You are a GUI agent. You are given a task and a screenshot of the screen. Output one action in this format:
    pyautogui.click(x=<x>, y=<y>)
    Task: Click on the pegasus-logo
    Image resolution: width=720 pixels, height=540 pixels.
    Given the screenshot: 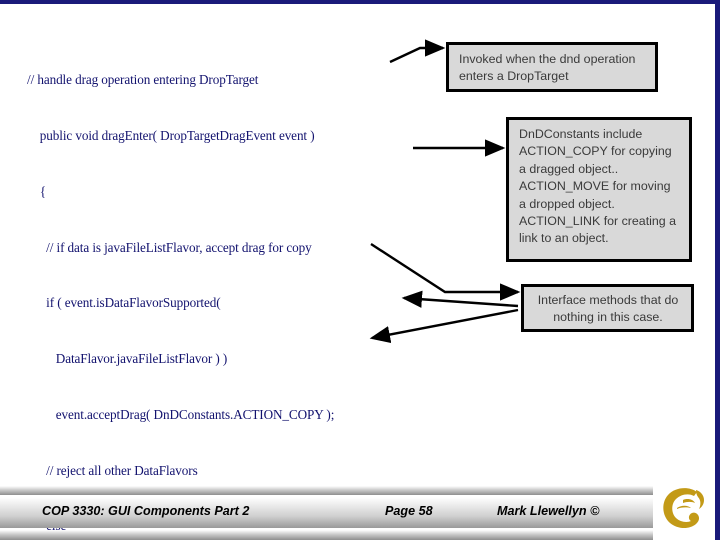 What is the action you would take?
    pyautogui.click(x=684, y=509)
    